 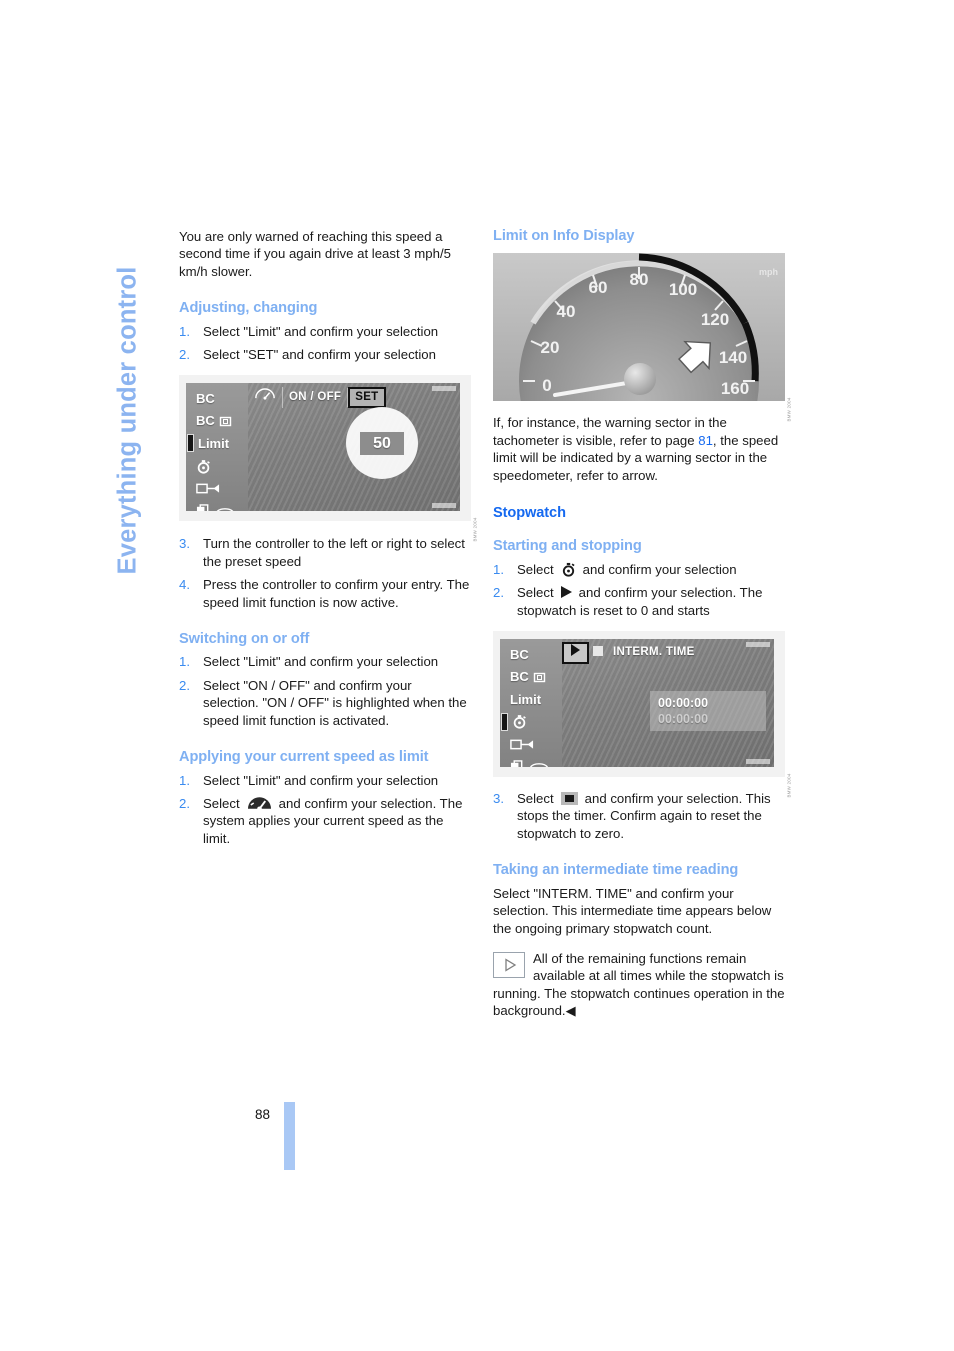 I want to click on step-number: 3., so click(x=498, y=799).